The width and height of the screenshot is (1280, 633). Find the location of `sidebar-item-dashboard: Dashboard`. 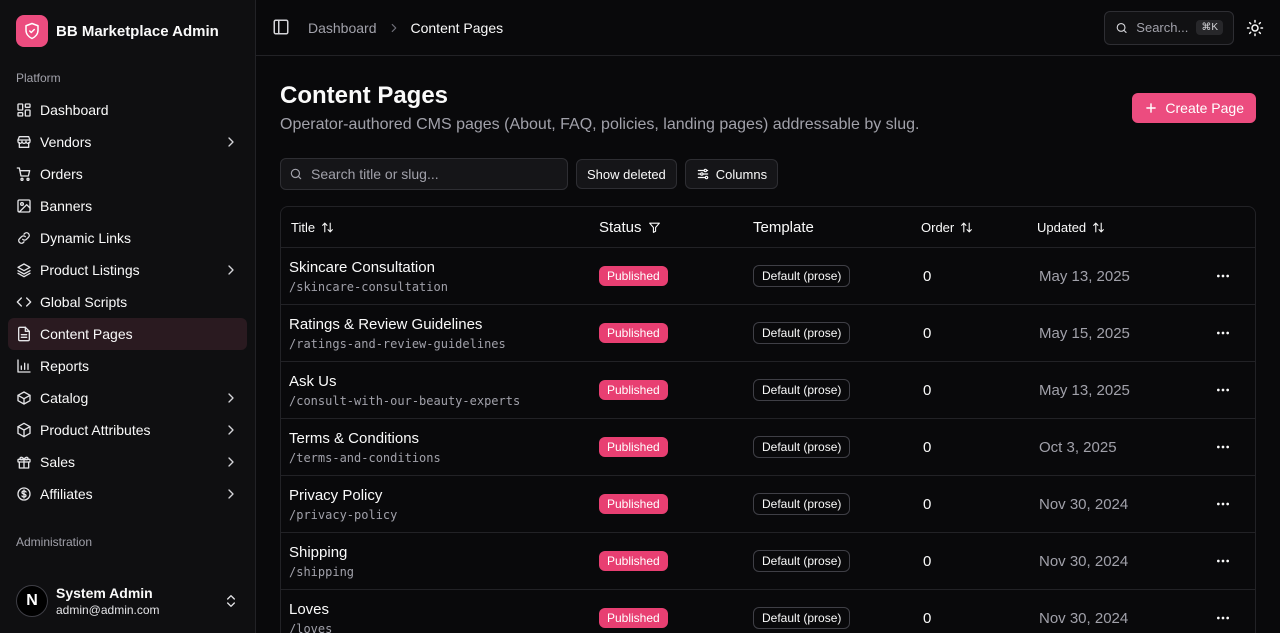

sidebar-item-dashboard: Dashboard is located at coordinates (127, 110).